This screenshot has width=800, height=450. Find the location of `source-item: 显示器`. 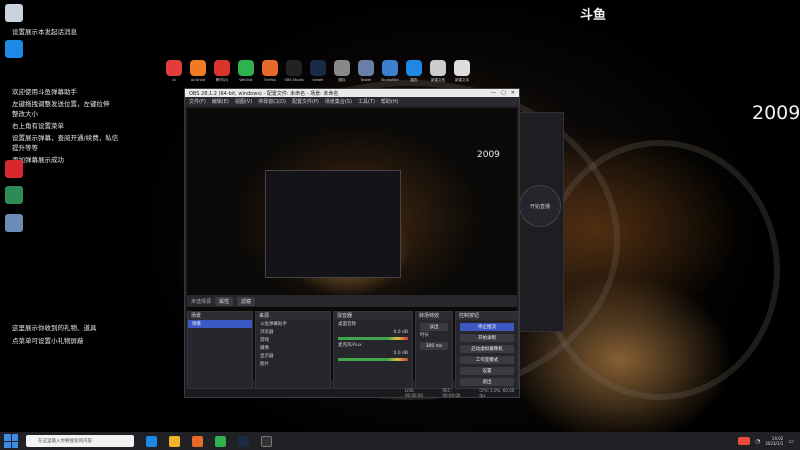

source-item: 显示器 is located at coordinates (293, 356).